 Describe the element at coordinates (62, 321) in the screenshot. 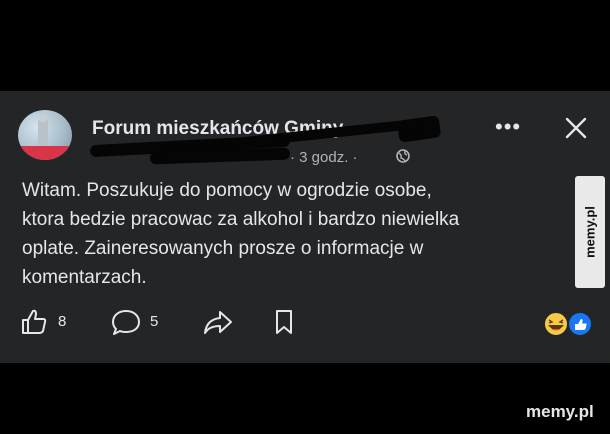

I see `like-count: 8` at that location.